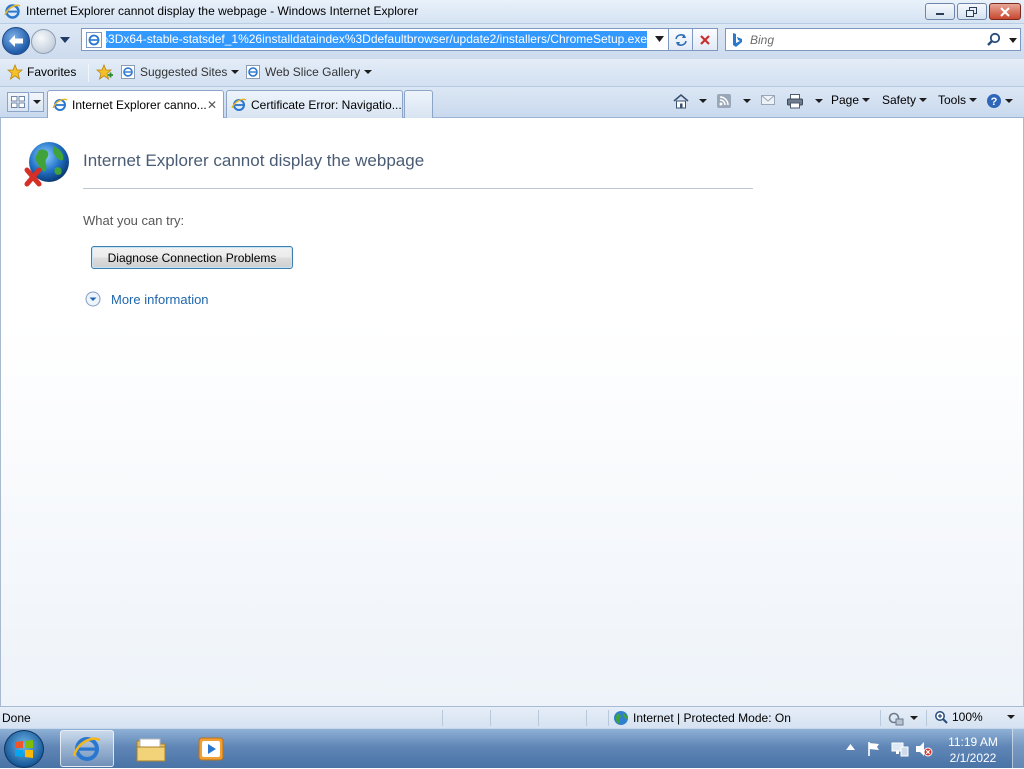 Image resolution: width=1024 pixels, height=769 pixels. I want to click on star-icon, so click(15, 72).